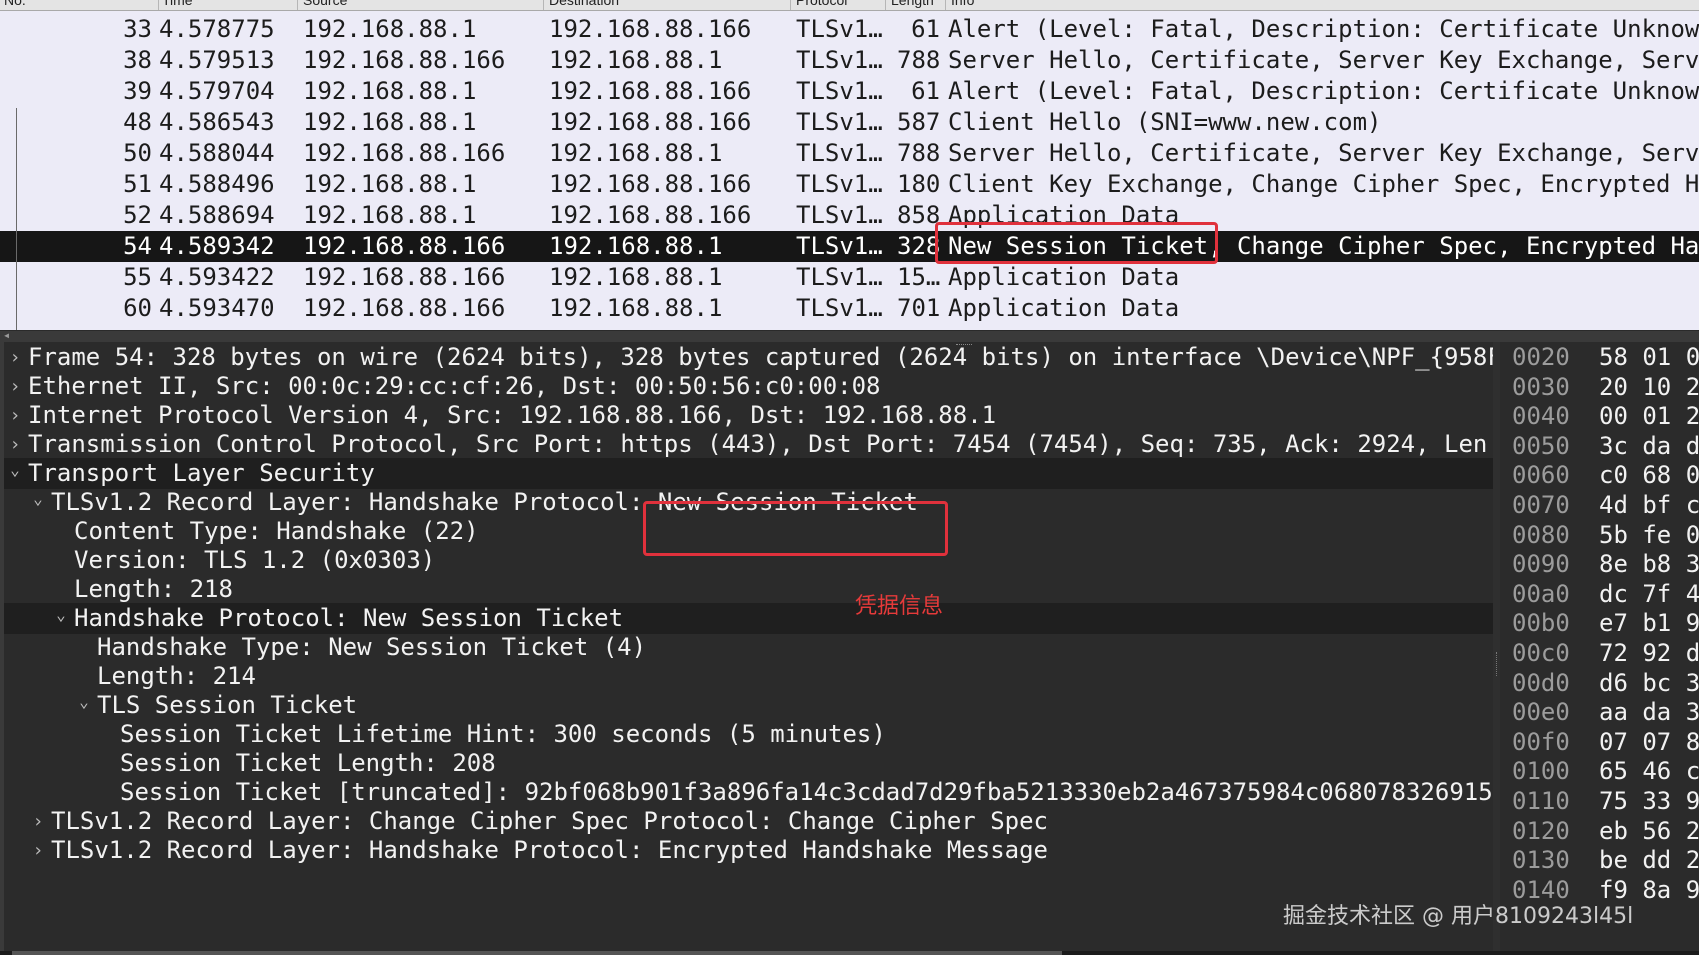  I want to click on pane-left-edge, so click(2, 648).